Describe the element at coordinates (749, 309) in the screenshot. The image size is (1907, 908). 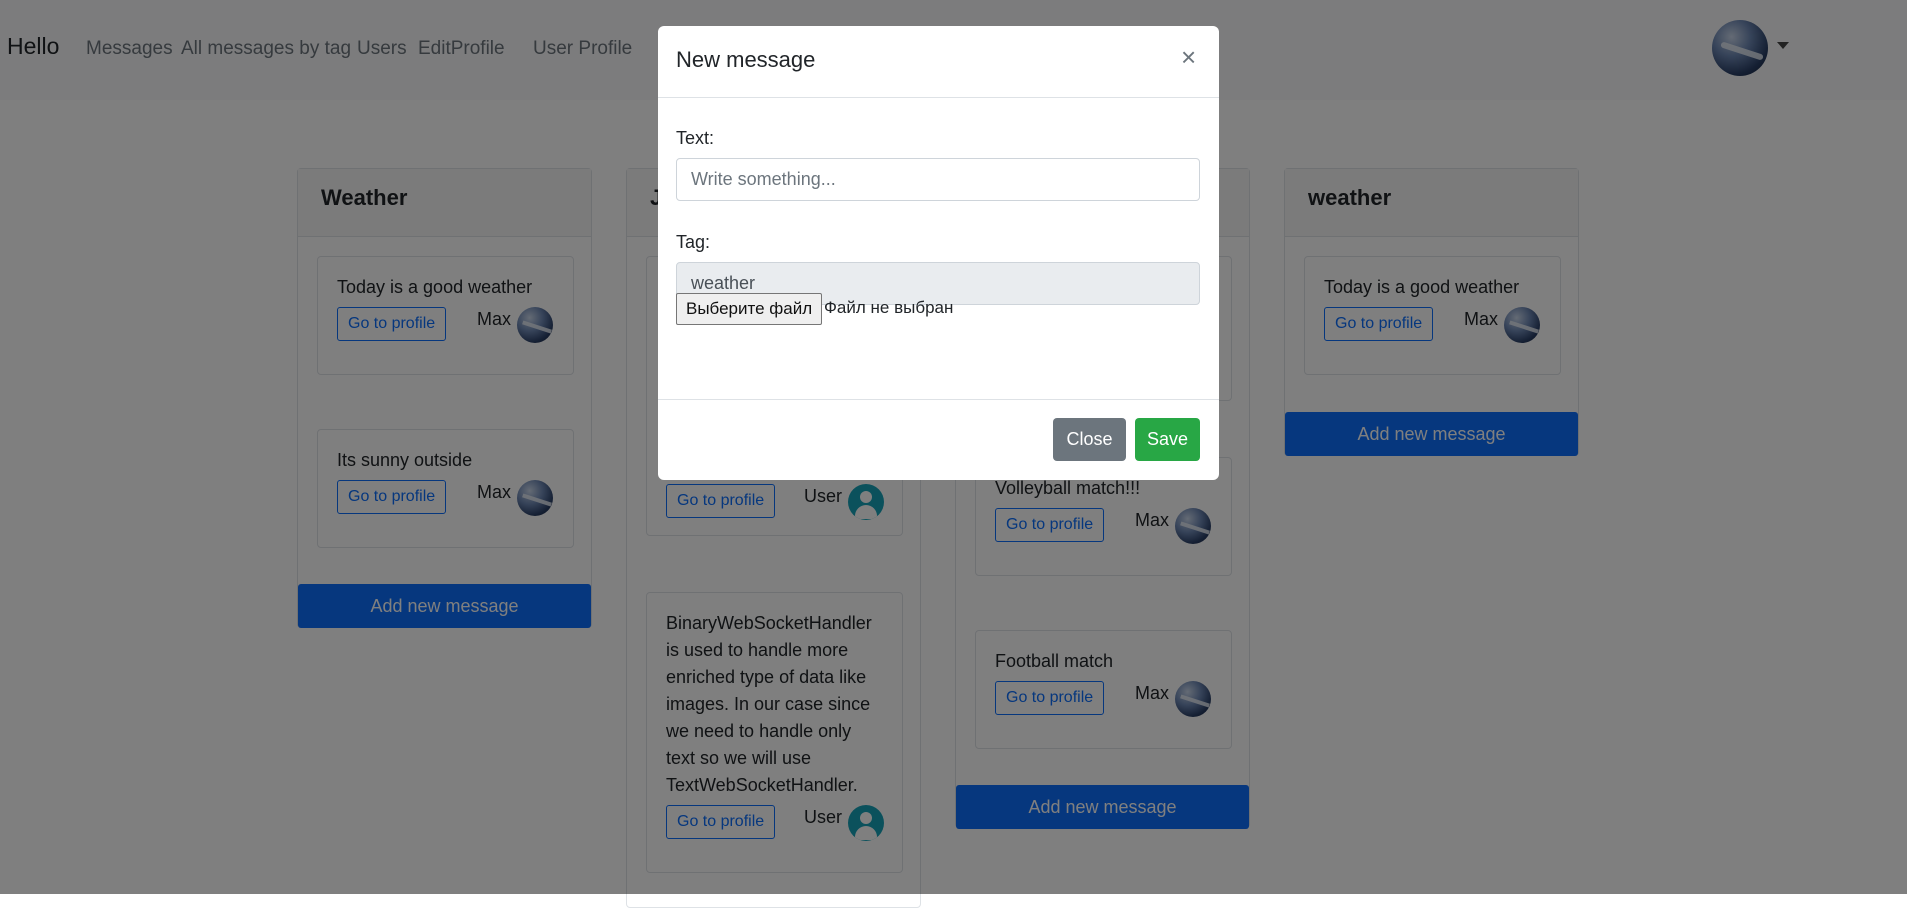
I see `choose-file-button: Выберите файл` at that location.